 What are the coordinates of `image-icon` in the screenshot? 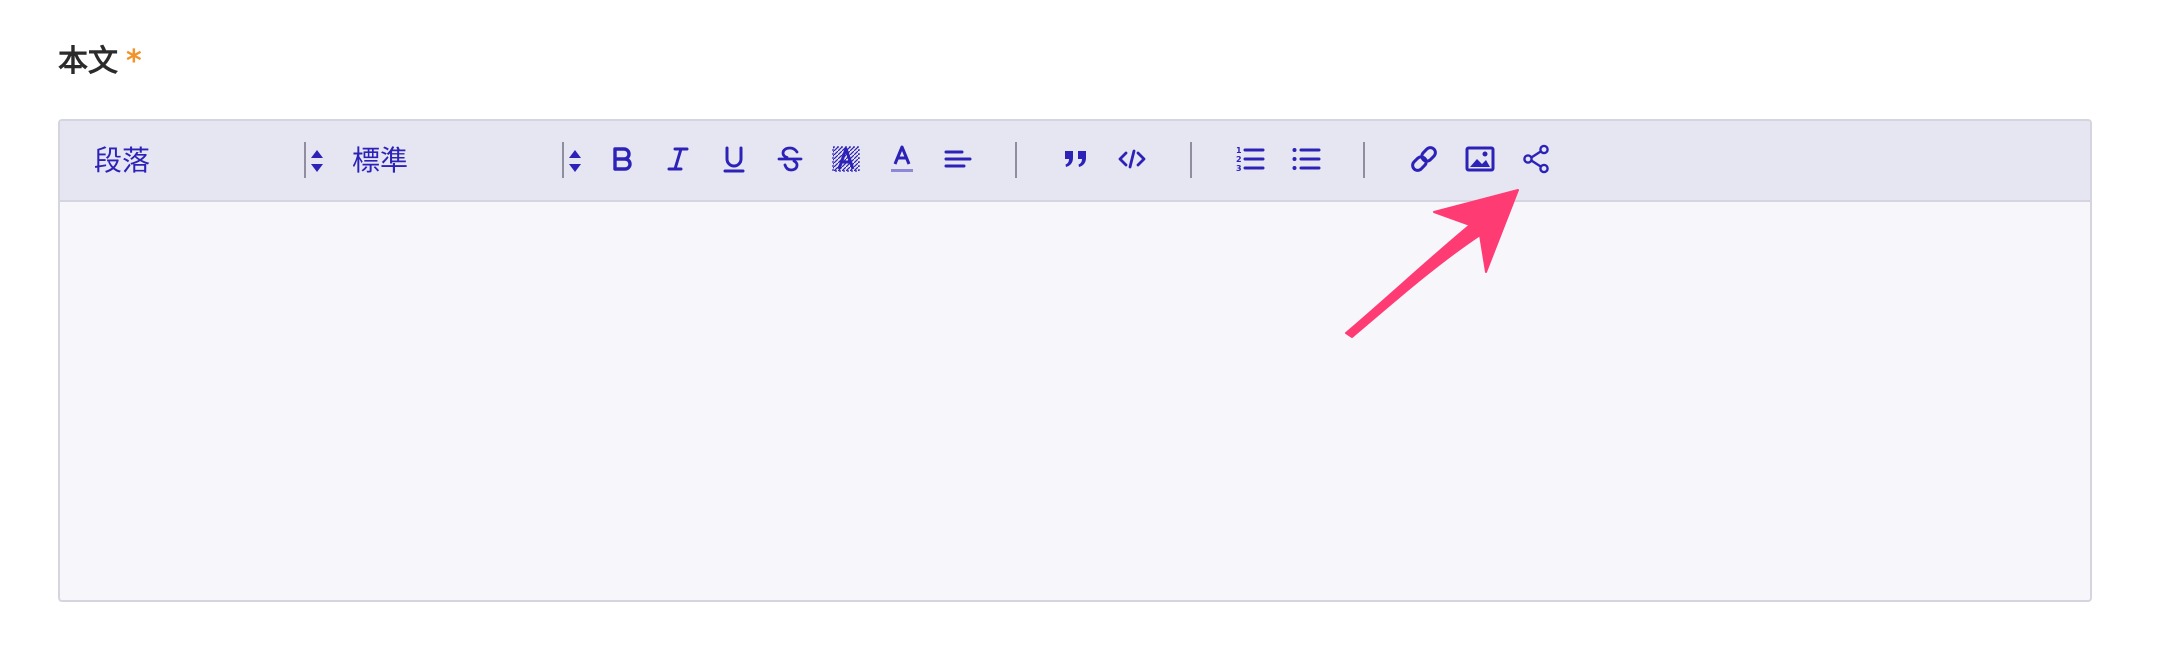 It's located at (1480, 159).